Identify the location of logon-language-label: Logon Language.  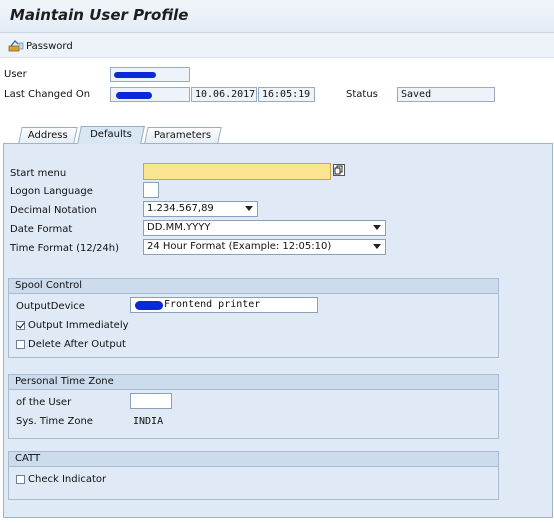
(51, 191).